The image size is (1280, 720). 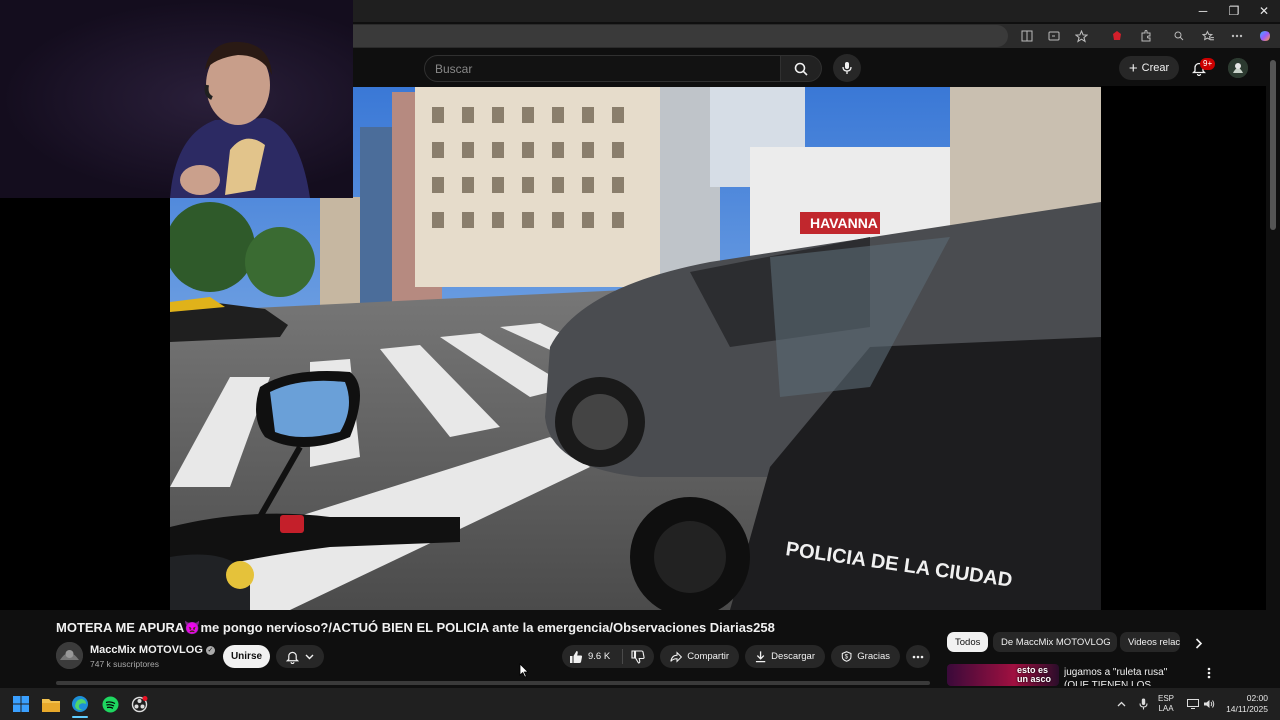 What do you see at coordinates (1265, 36) in the screenshot?
I see `copilot-icon` at bounding box center [1265, 36].